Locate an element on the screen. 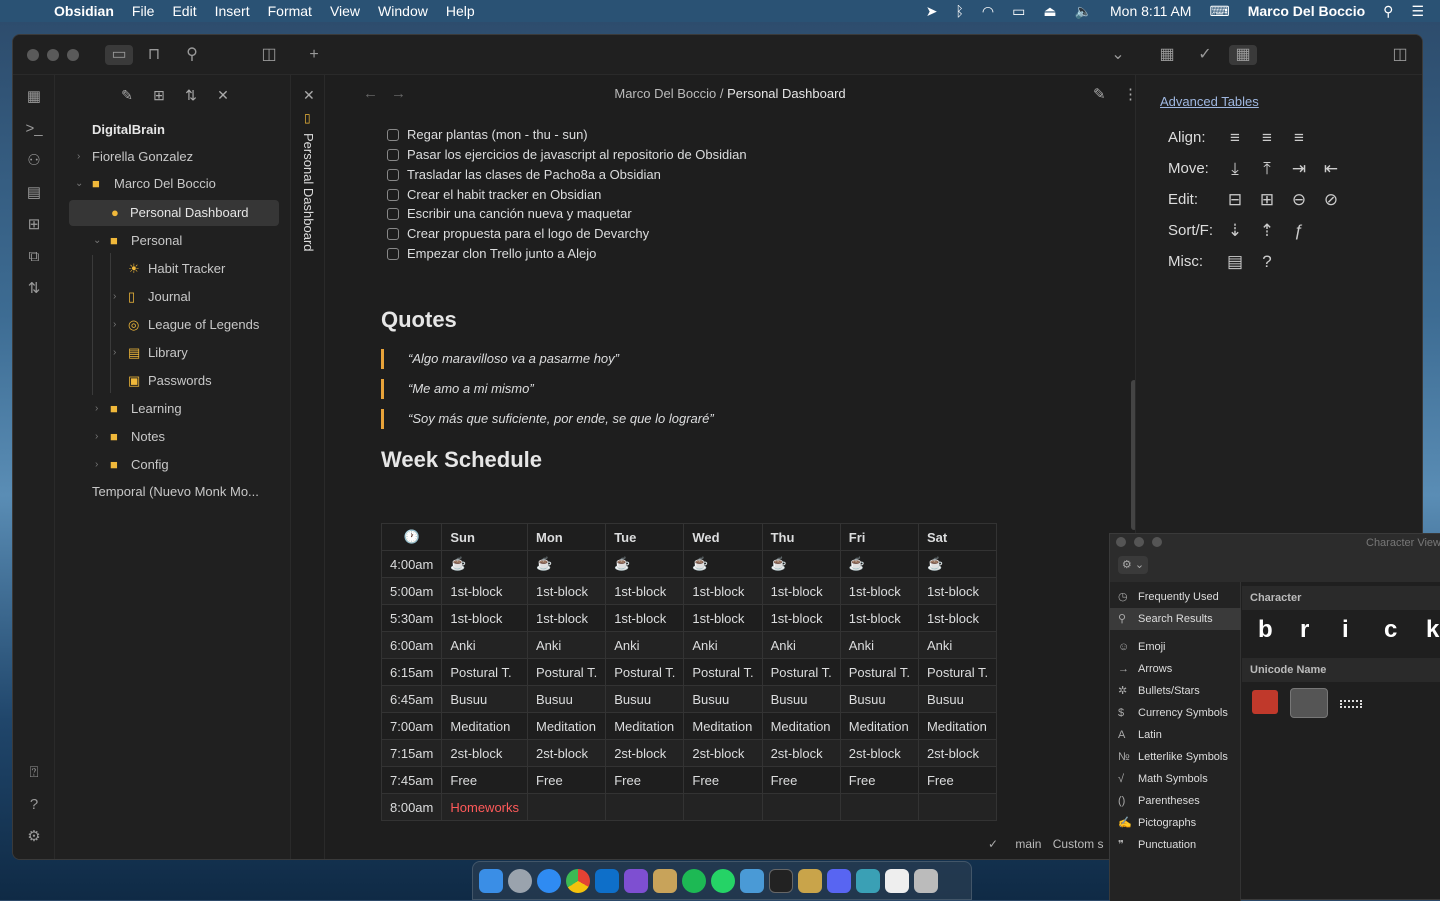 The height and width of the screenshot is (901, 1440). align-left-icon: ≡ is located at coordinates (1235, 138).